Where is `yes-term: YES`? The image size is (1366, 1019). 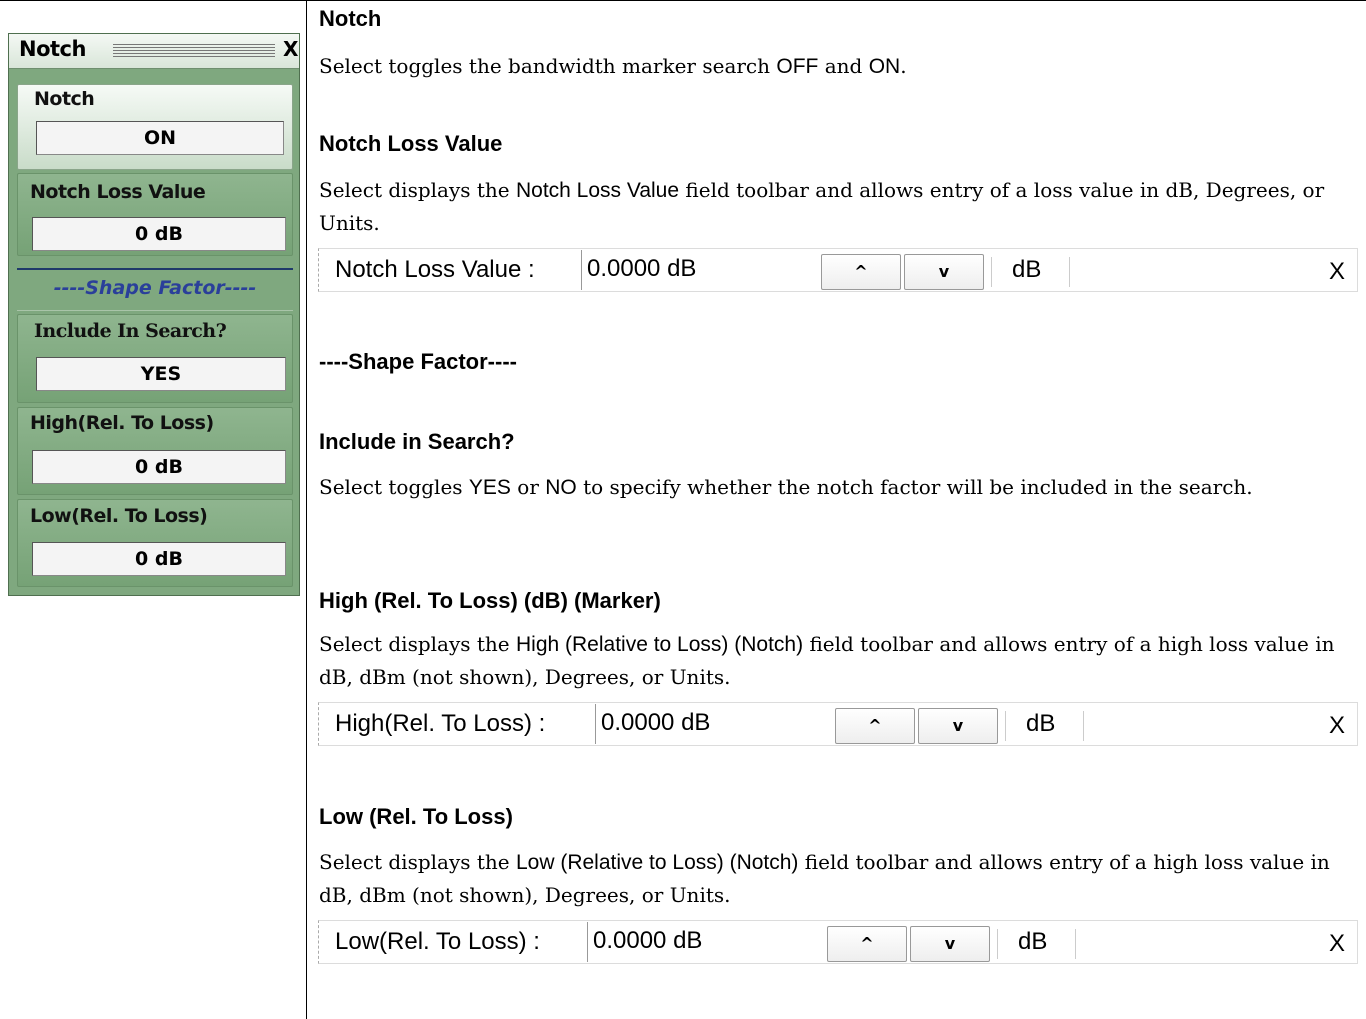 yes-term: YES is located at coordinates (489, 487).